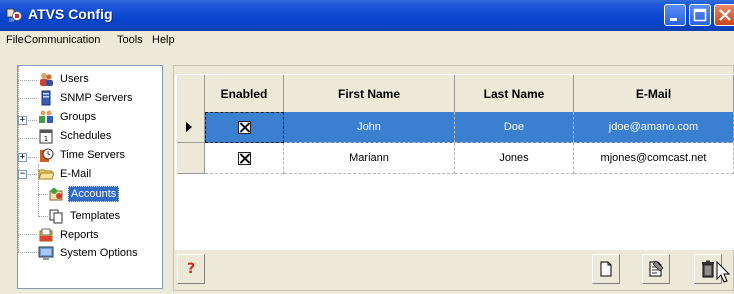 This screenshot has height=294, width=734. I want to click on tree-item-schedules: 1 Schedules, so click(75, 136).